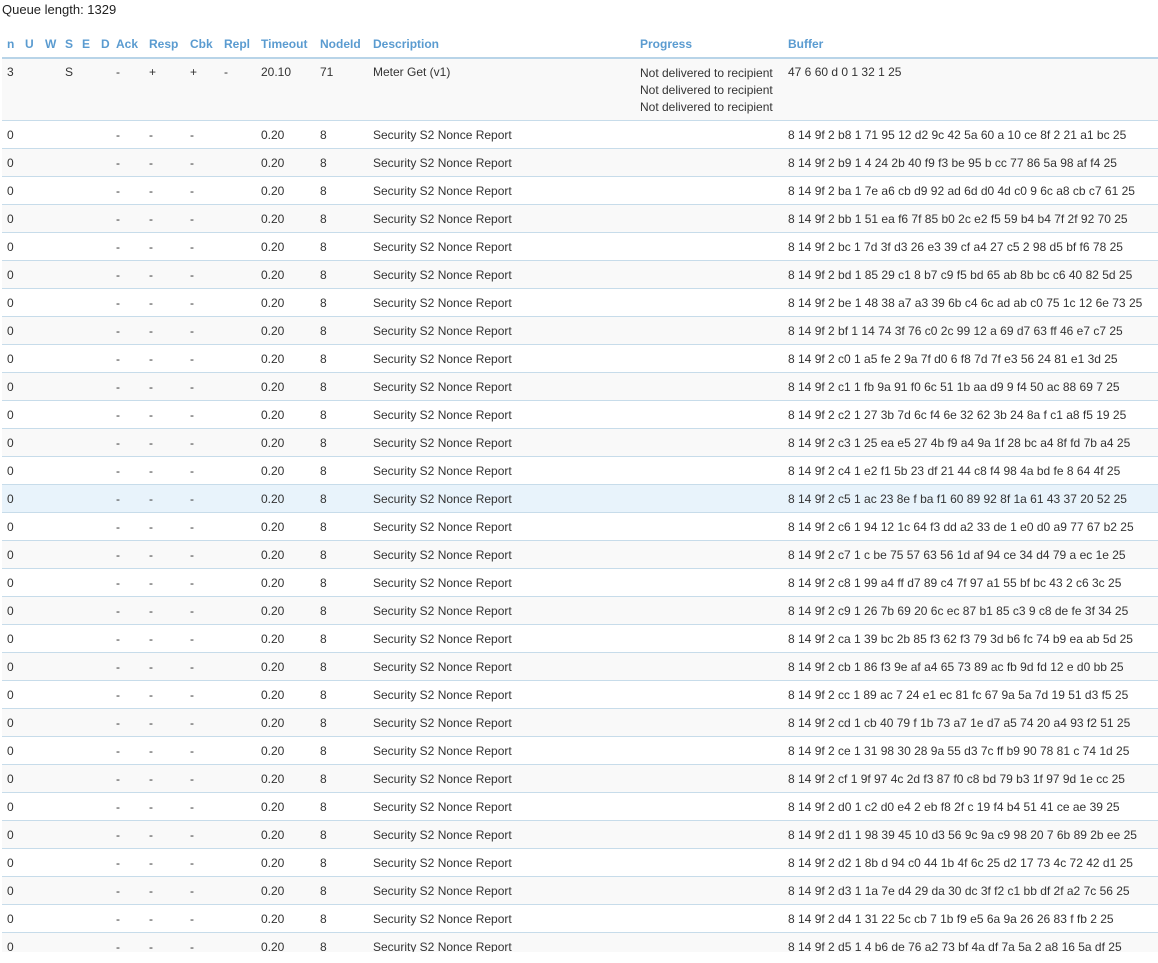 This screenshot has height=963, width=1158. What do you see at coordinates (68, 44) in the screenshot?
I see `column-header-s: S` at bounding box center [68, 44].